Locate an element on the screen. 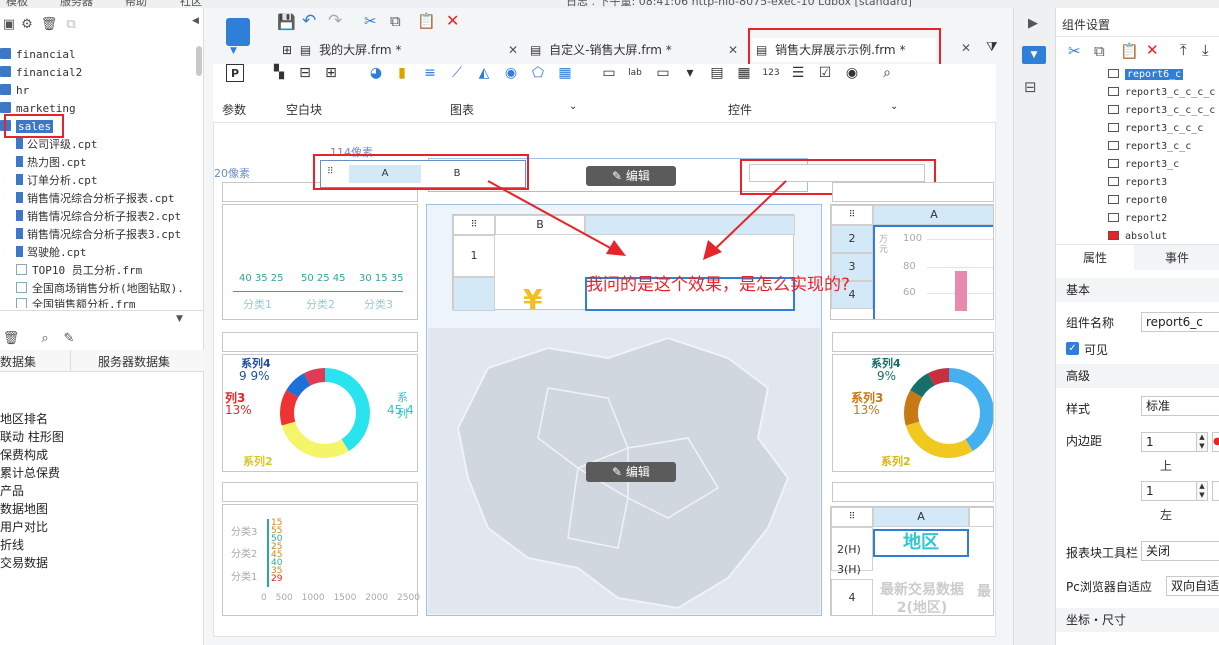 This screenshot has width=1219, height=645. collapse-icon: ▶ is located at coordinates (1033, 23).